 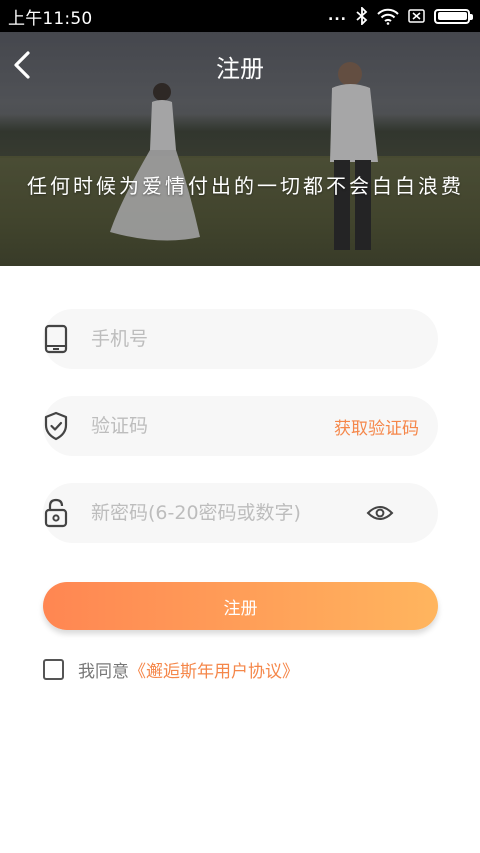 What do you see at coordinates (228, 513) in the screenshot?
I see `password-input` at bounding box center [228, 513].